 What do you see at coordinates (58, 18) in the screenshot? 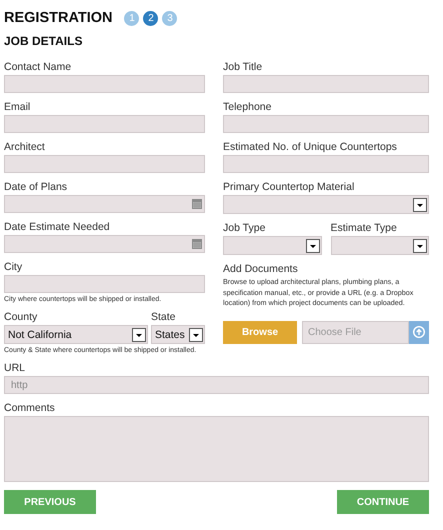
I see `page-title: REGISTRATION` at bounding box center [58, 18].